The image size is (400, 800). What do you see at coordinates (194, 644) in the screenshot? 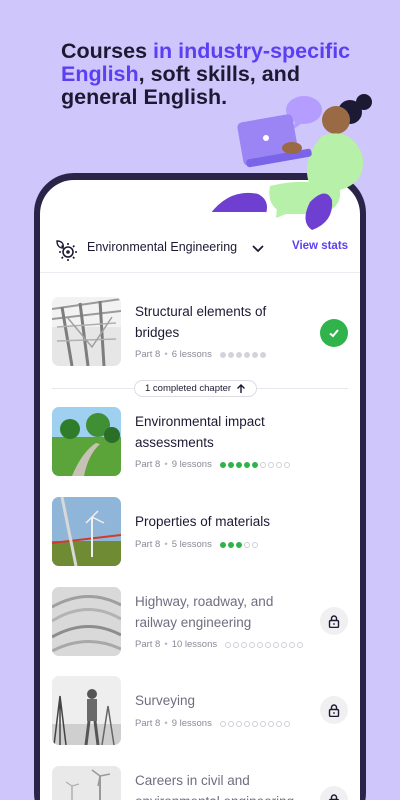
I see `lesson-count: 10 lessons` at bounding box center [194, 644].